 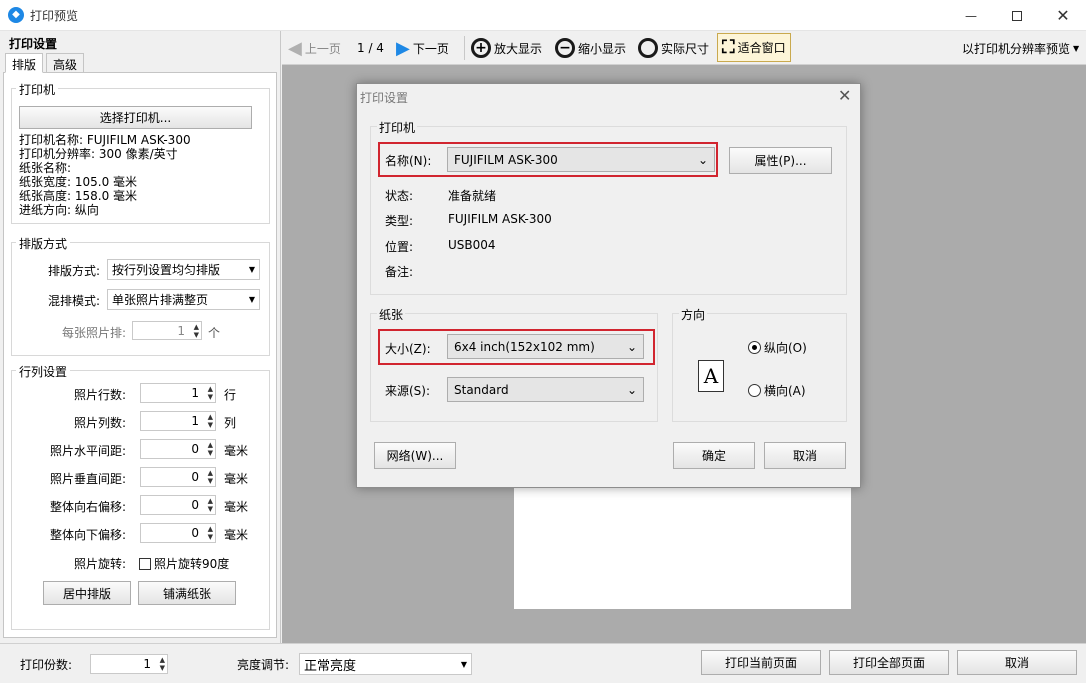 What do you see at coordinates (408, 349) in the screenshot?
I see `paper-size-label: 大小(Z):` at bounding box center [408, 349].